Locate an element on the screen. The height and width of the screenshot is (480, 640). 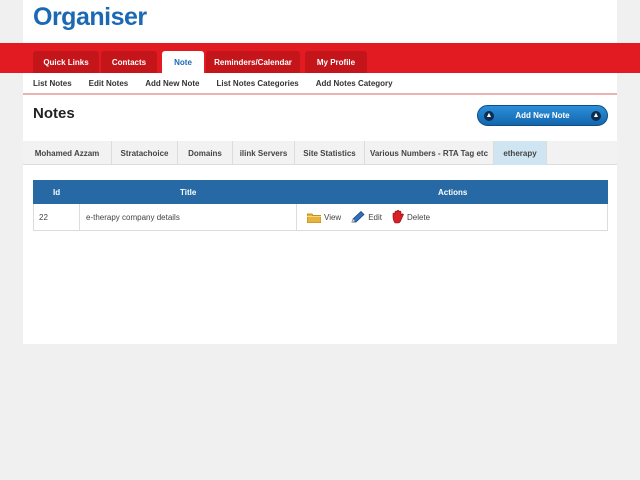
category-tab-domains: Domains is located at coordinates (205, 153).